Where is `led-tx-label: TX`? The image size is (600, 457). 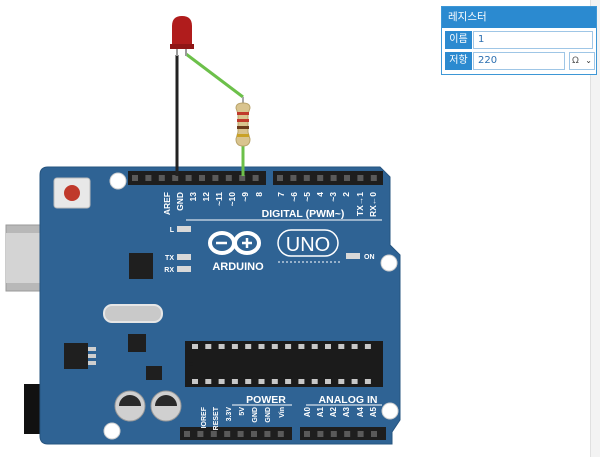 led-tx-label: TX is located at coordinates (169, 258).